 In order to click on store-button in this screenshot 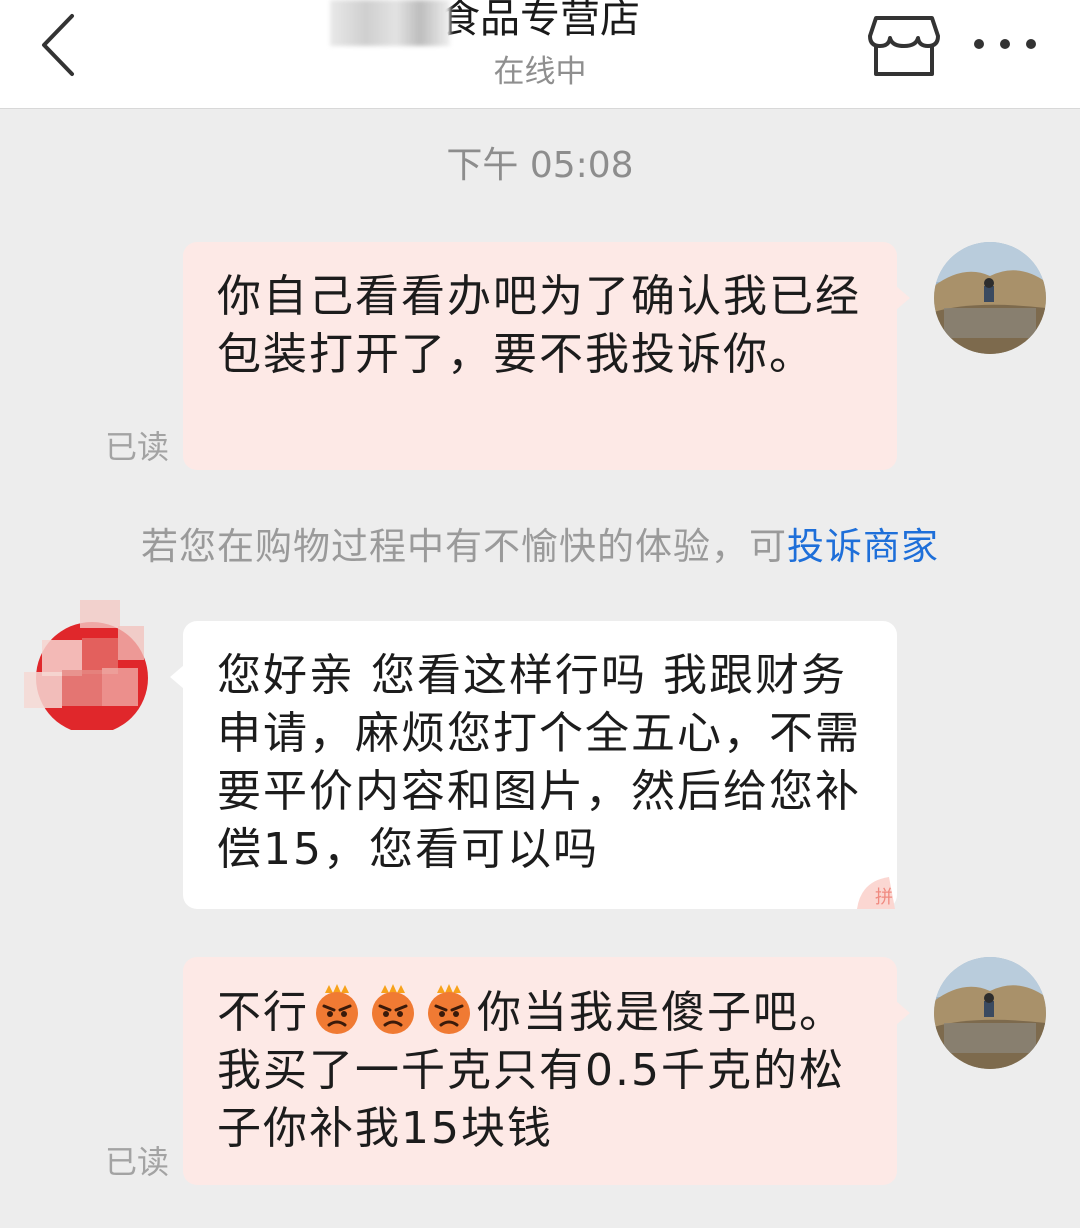, I will do `click(904, 46)`.